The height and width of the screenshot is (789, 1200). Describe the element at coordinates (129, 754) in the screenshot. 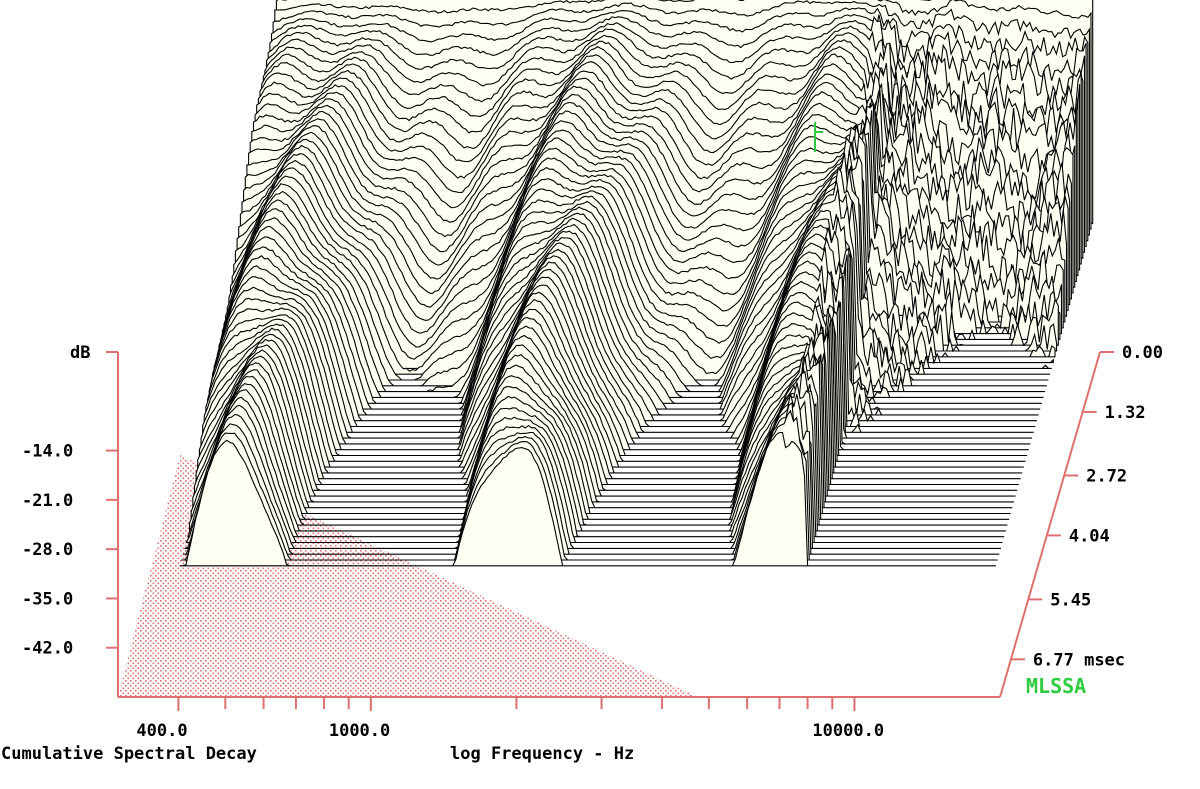

I see `chart-title: Cumulative Spectral Decay` at that location.